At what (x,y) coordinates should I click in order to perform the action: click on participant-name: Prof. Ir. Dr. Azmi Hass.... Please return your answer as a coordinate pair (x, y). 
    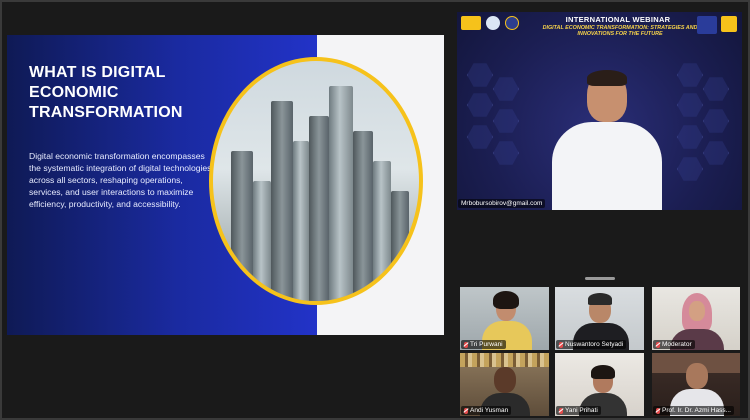
    Looking at the image, I should click on (696, 410).